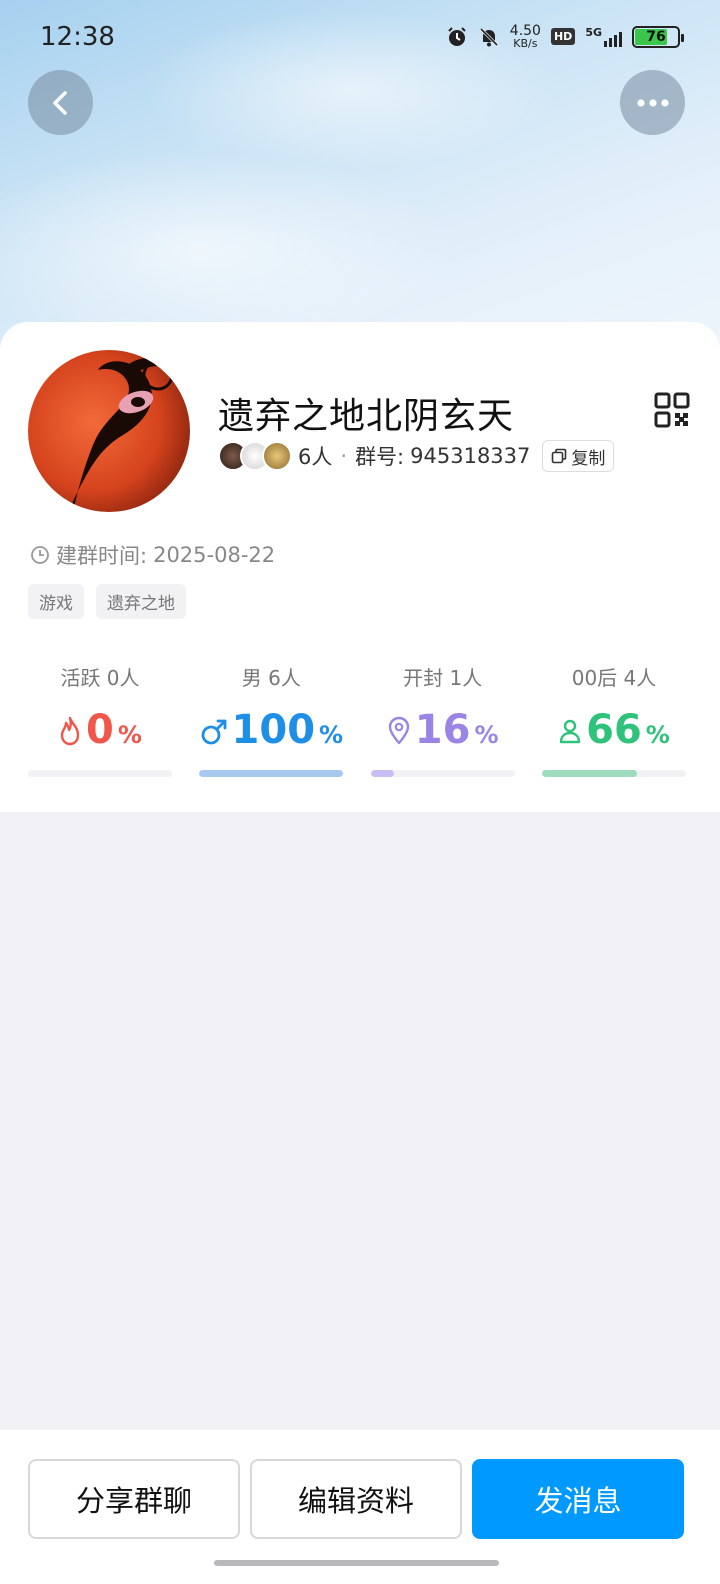 This screenshot has width=720, height=1584. Describe the element at coordinates (443, 678) in the screenshot. I see `stat-label: 开封 1人` at that location.